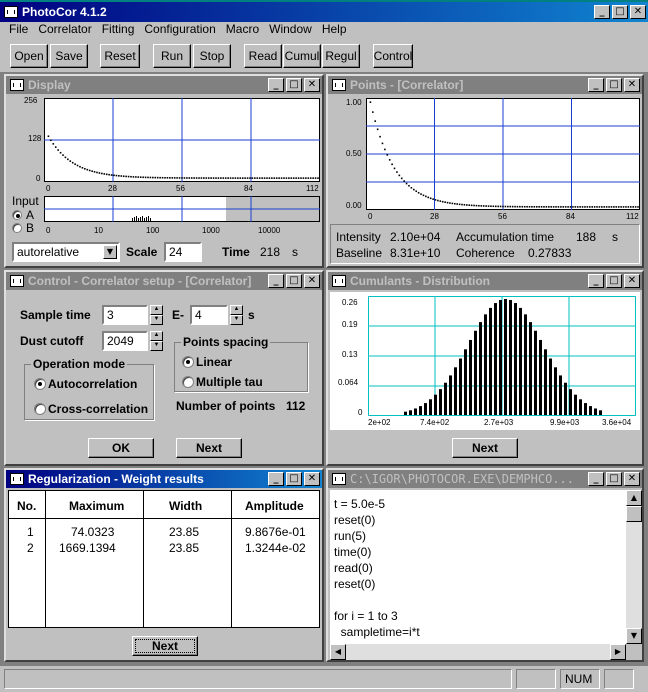 This screenshot has height=692, width=648. What do you see at coordinates (40, 409) in the screenshot?
I see `cross-correlation-radio` at bounding box center [40, 409].